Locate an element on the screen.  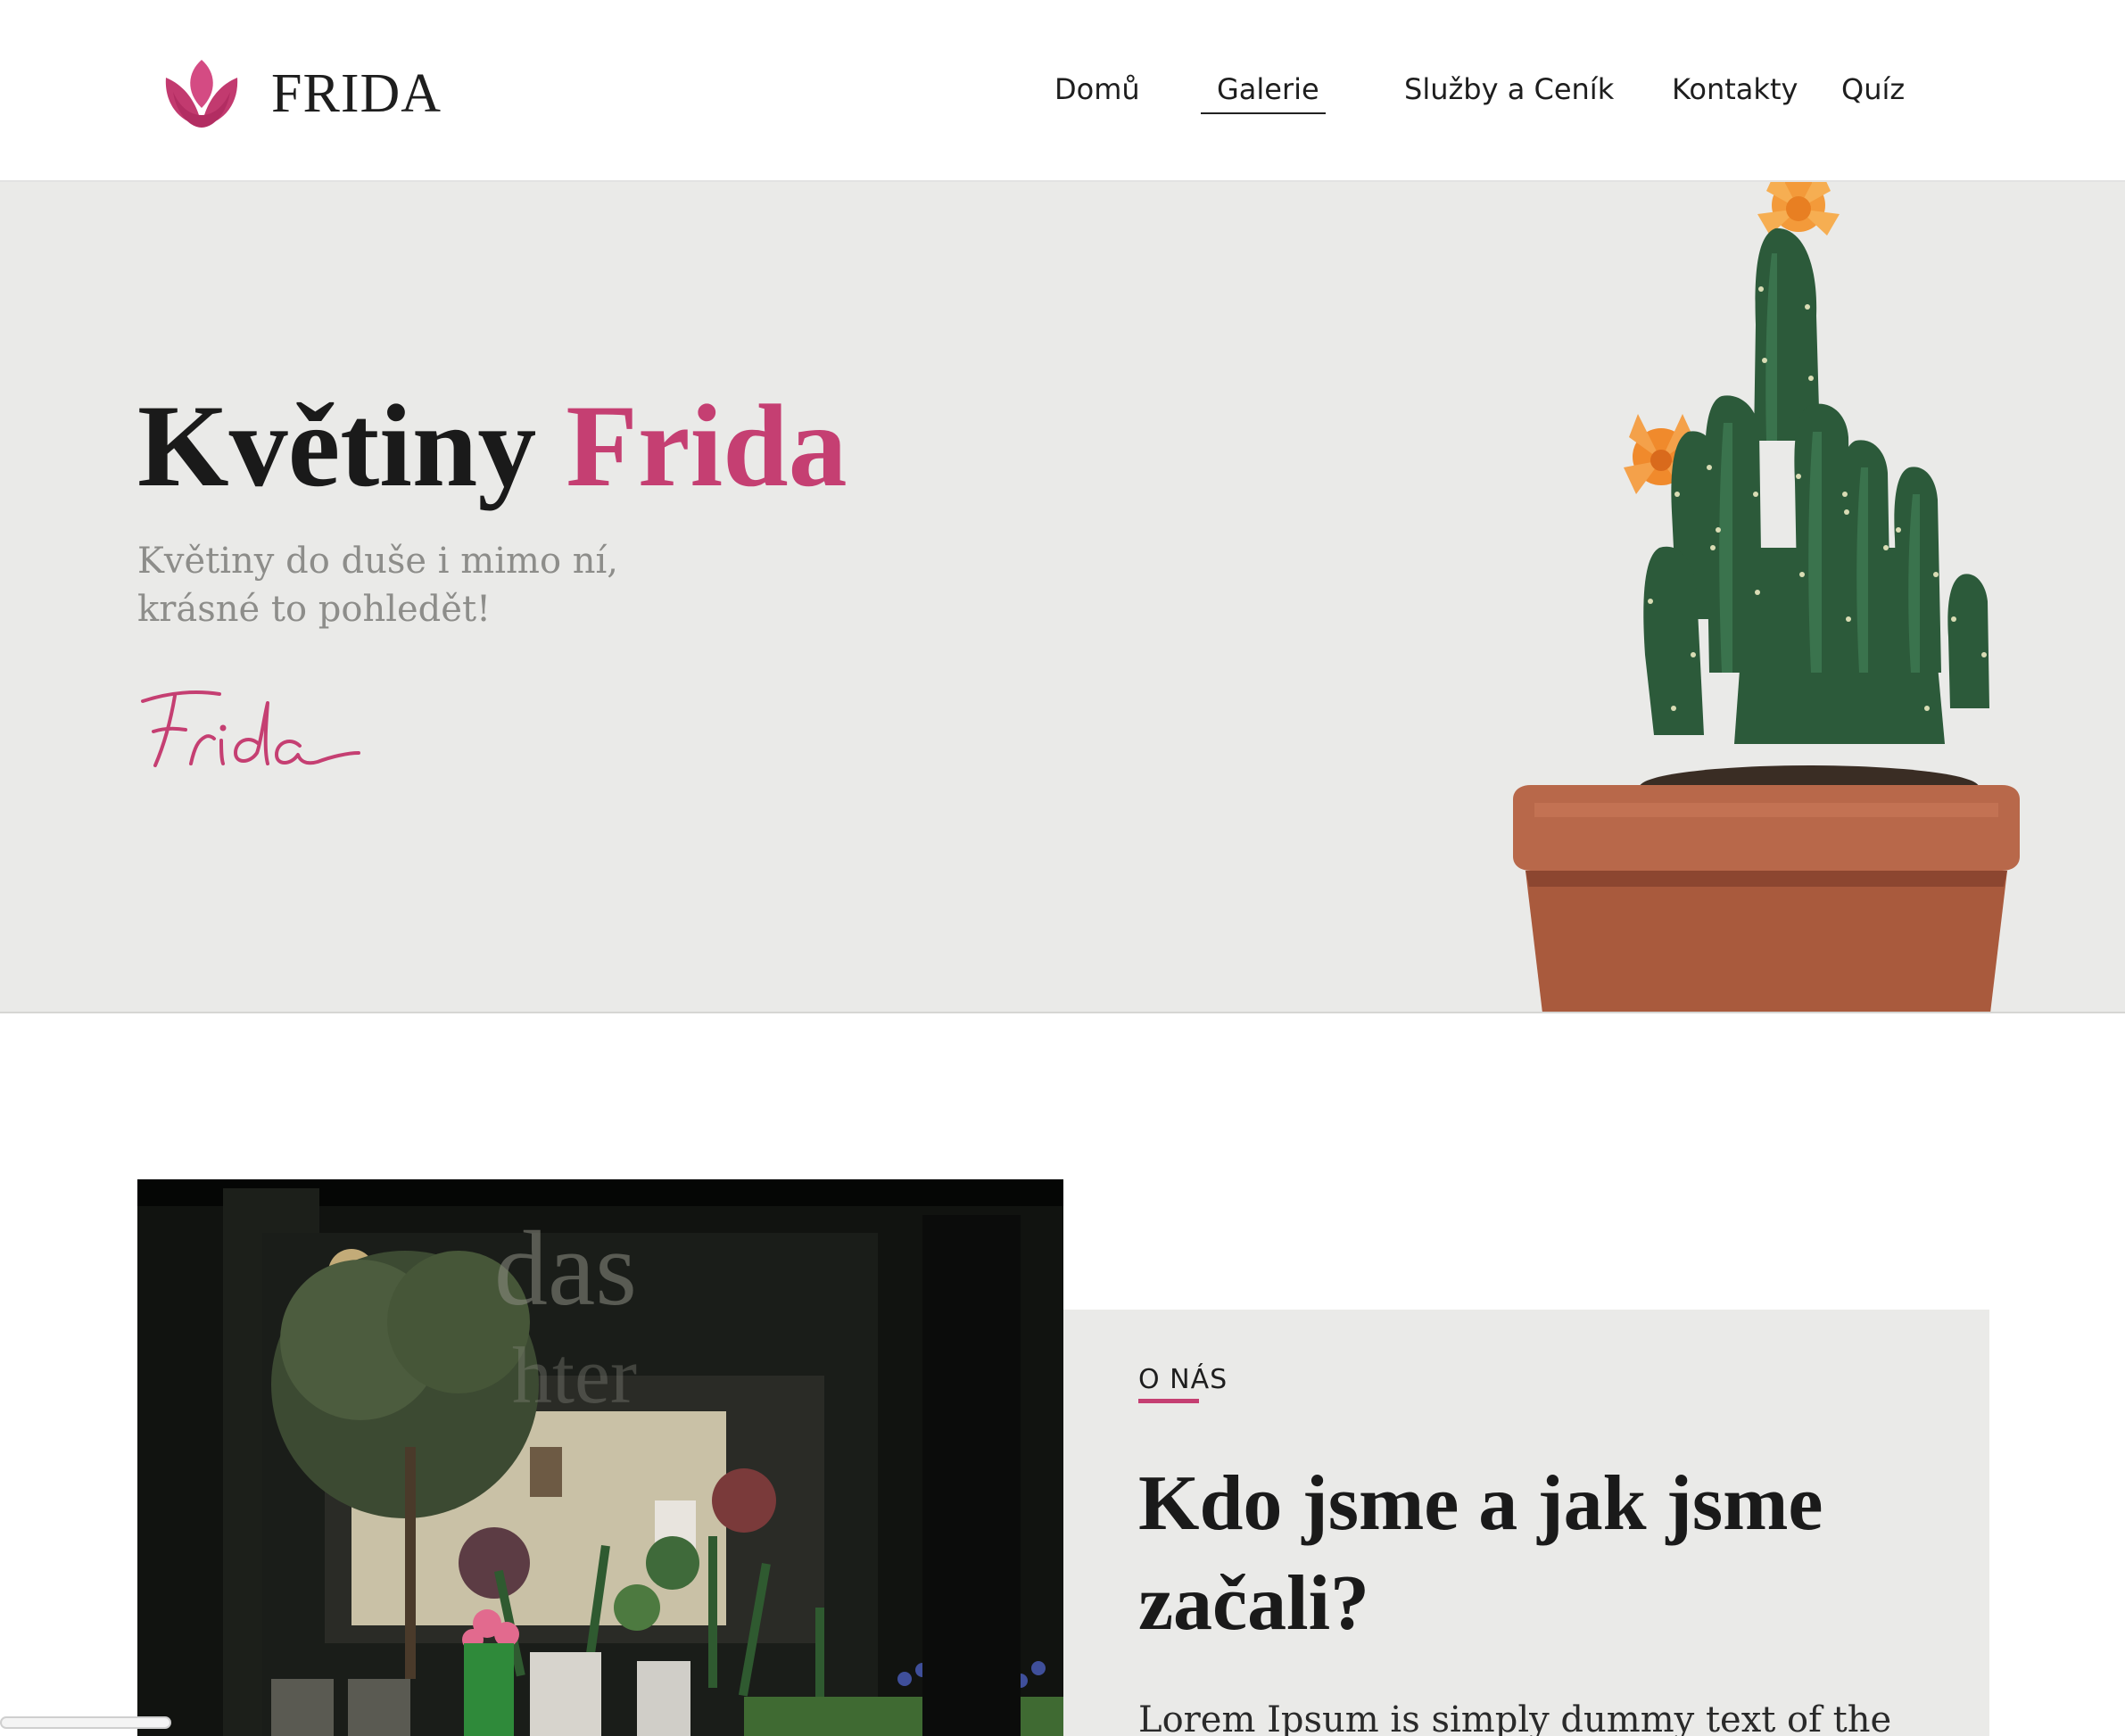
hero-title: Květiny Frida is located at coordinates (493, 446).